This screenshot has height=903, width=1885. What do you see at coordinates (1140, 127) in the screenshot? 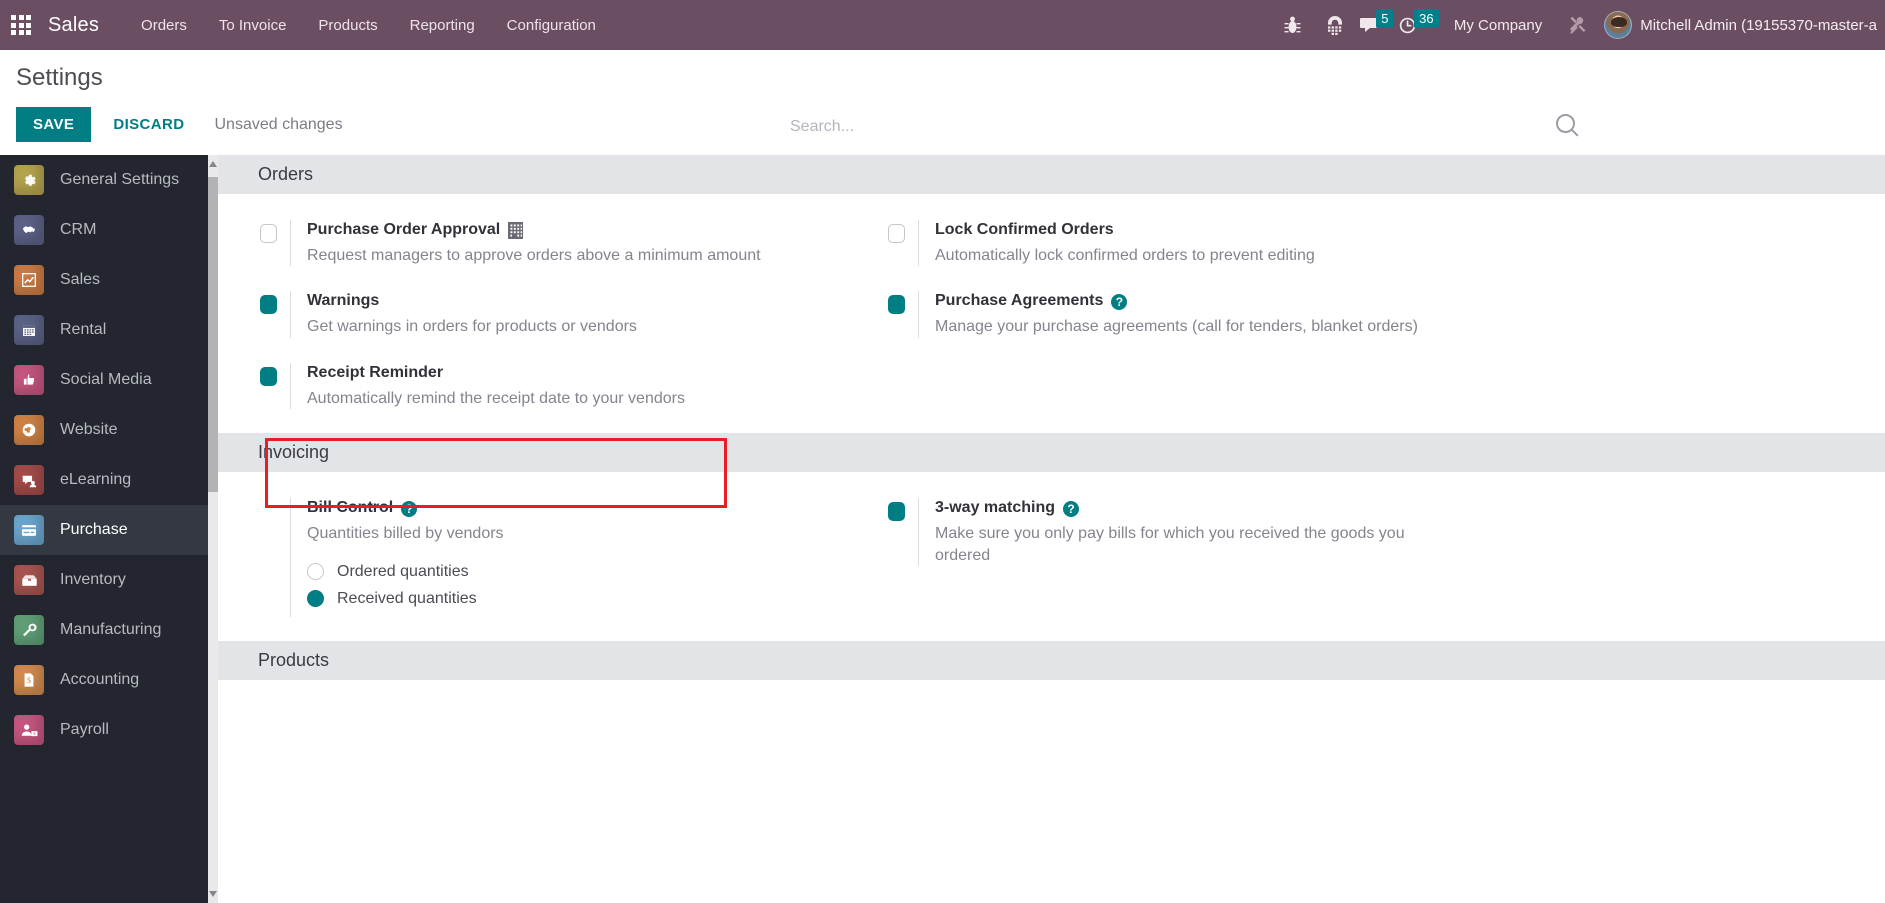
I see `search-input` at bounding box center [1140, 127].